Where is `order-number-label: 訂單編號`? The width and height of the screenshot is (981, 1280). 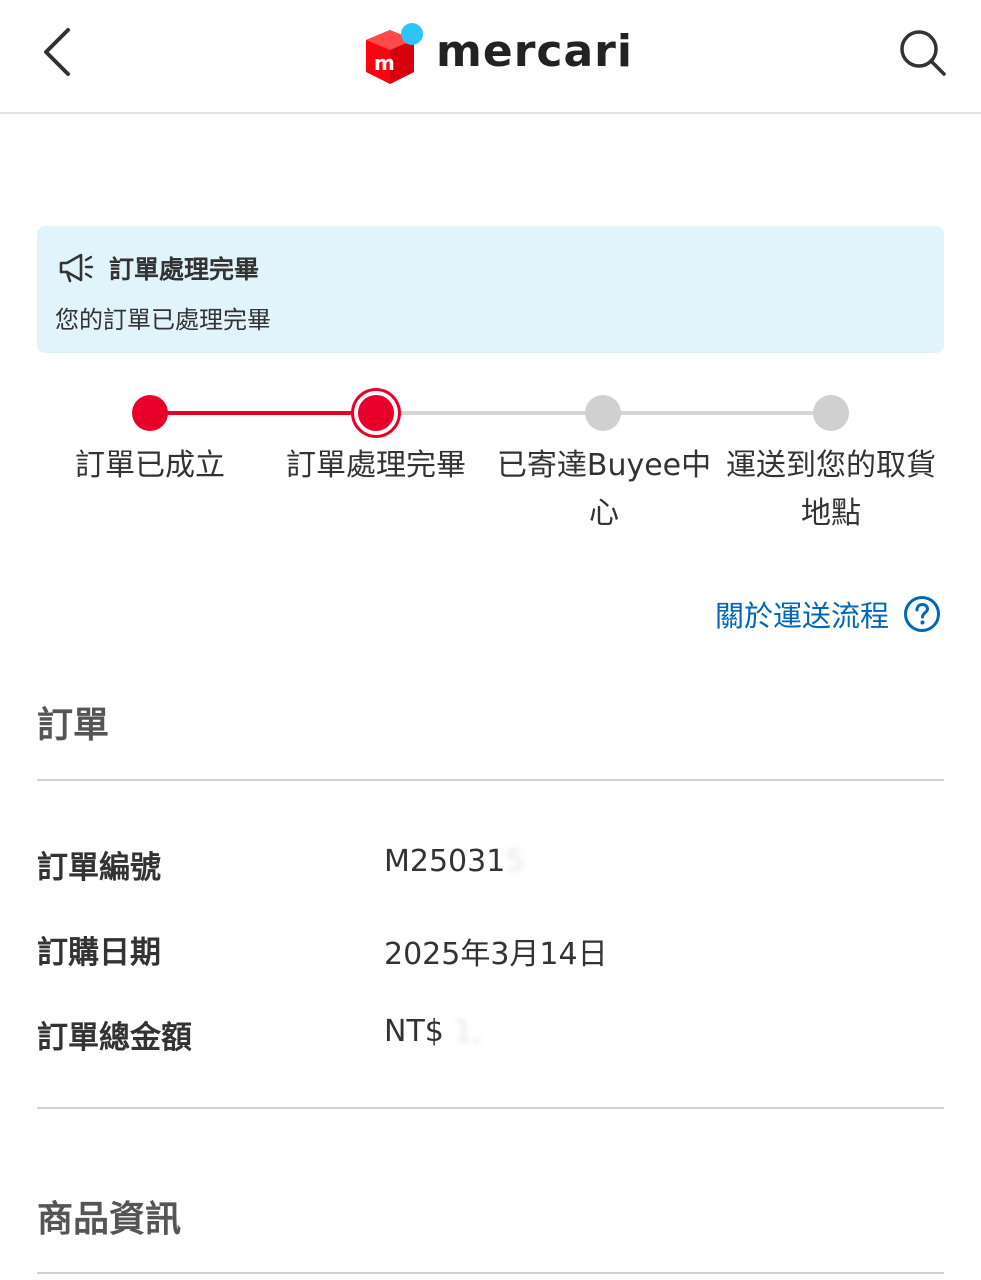
order-number-label: 訂單編號 is located at coordinates (99, 868).